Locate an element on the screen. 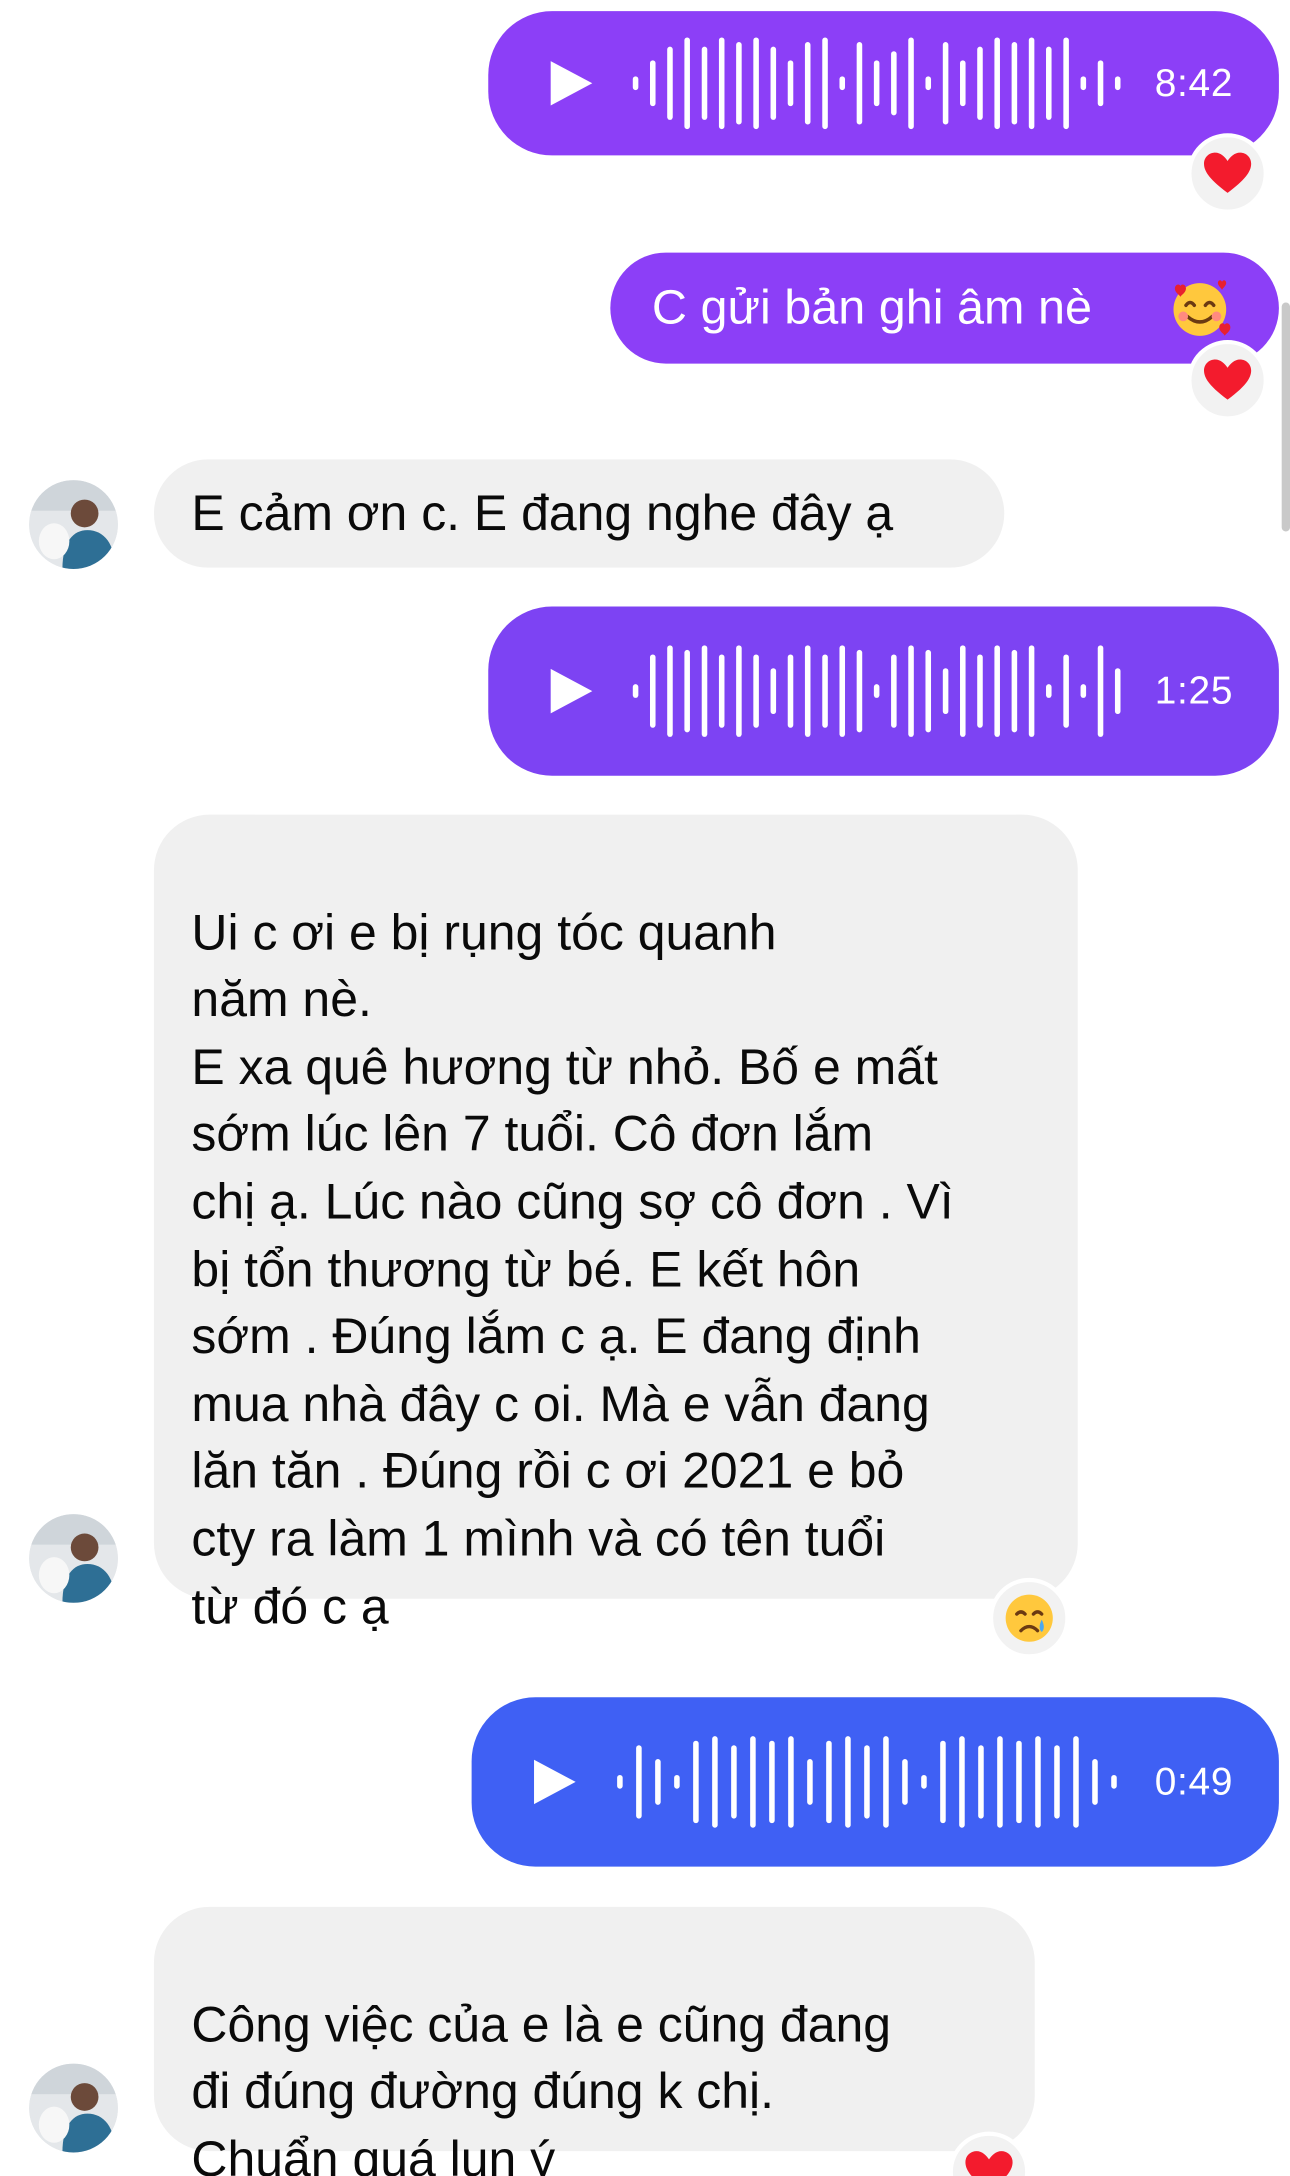 Image resolution: width=1290 pixels, height=2176 pixels. voice-message-bubble: 8:42 is located at coordinates (883, 83).